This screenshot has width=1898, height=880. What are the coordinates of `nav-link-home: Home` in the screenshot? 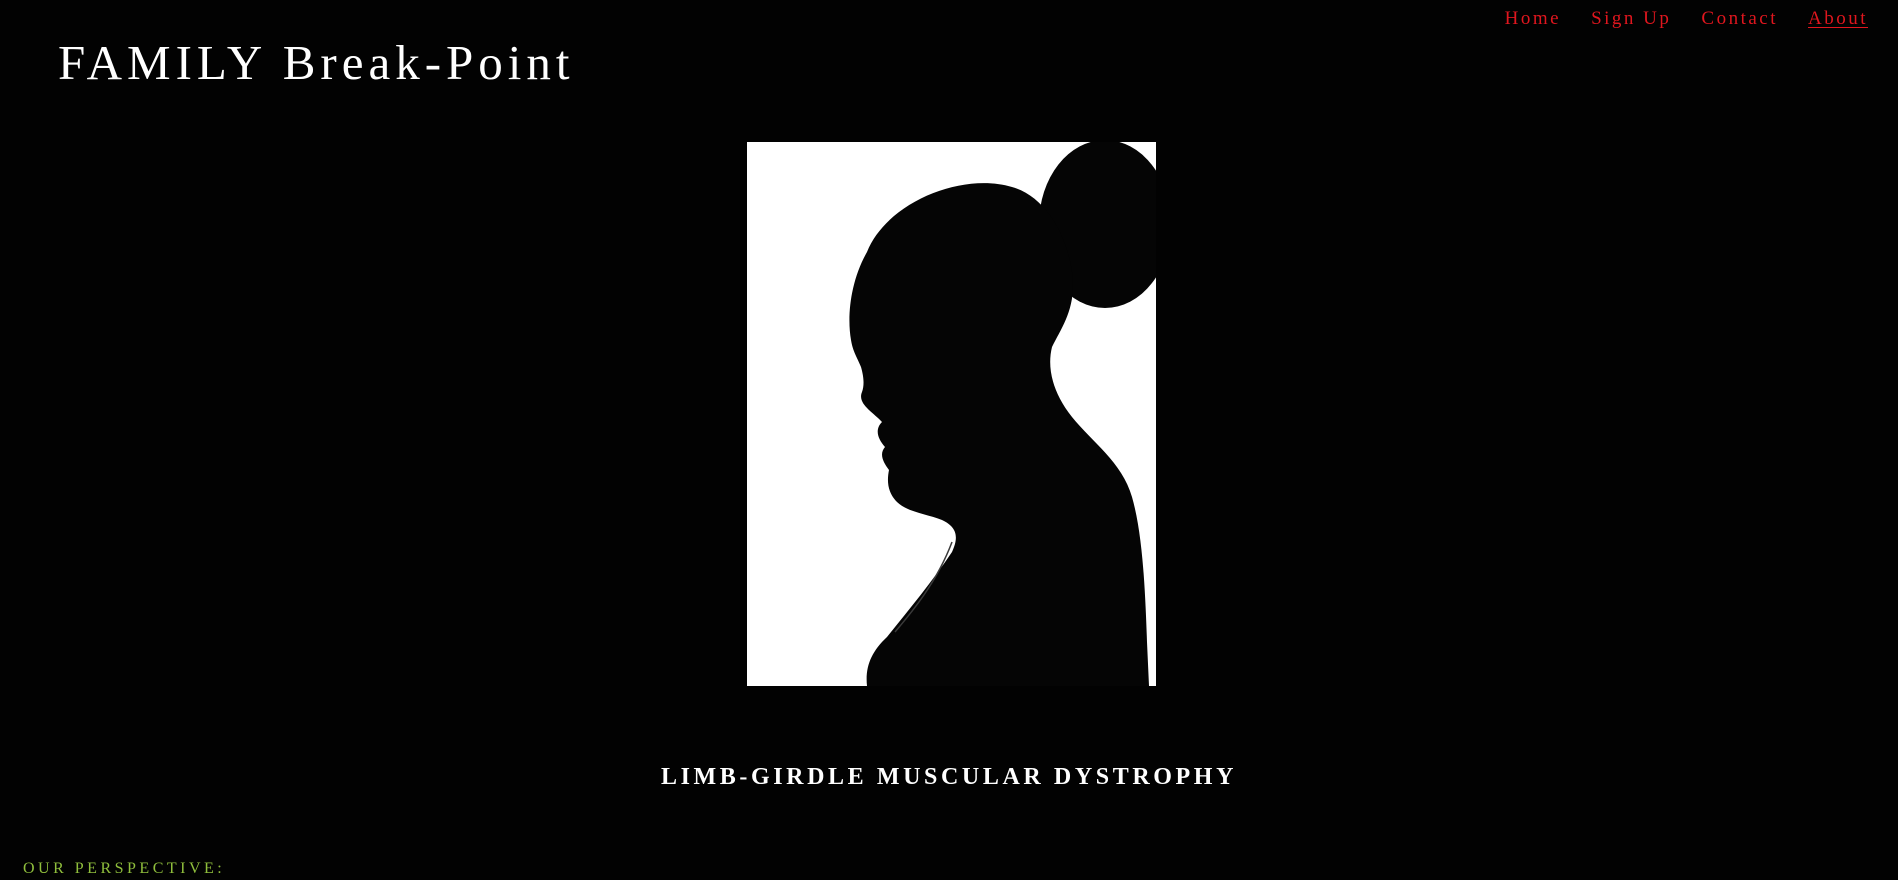 It's located at (1533, 19).